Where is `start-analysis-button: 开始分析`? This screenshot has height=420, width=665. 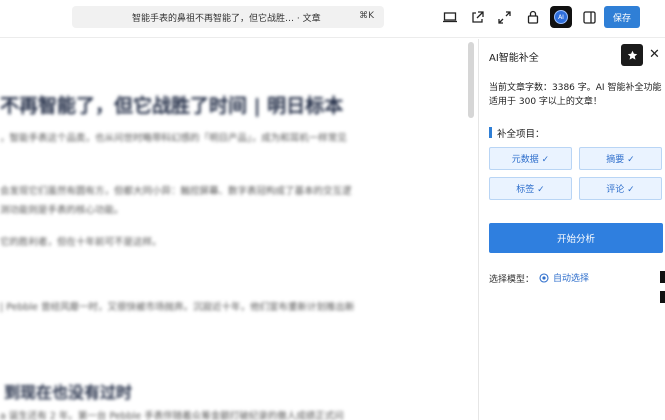 start-analysis-button: 开始分析 is located at coordinates (576, 238).